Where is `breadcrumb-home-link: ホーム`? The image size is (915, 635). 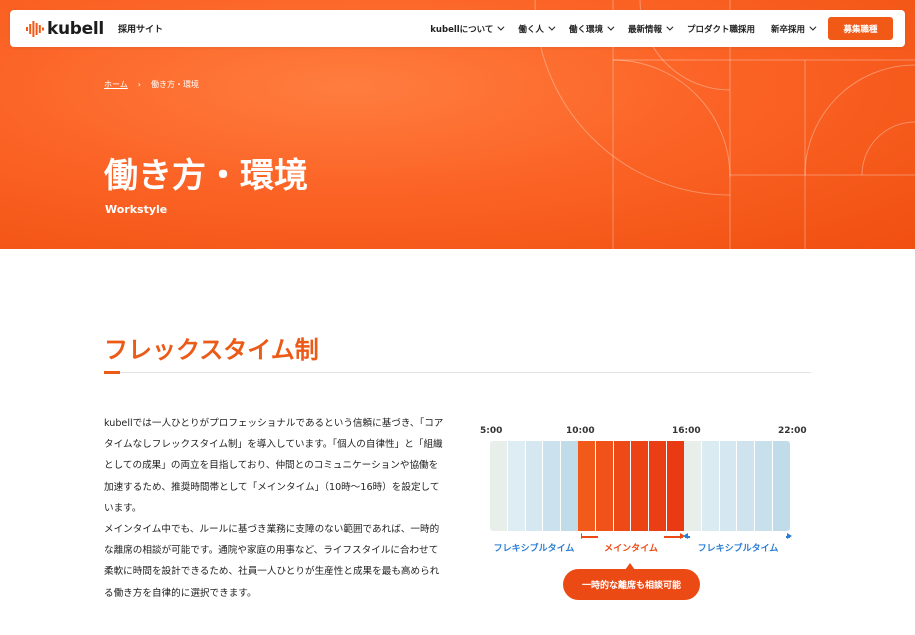 breadcrumb-home-link: ホーム is located at coordinates (116, 84).